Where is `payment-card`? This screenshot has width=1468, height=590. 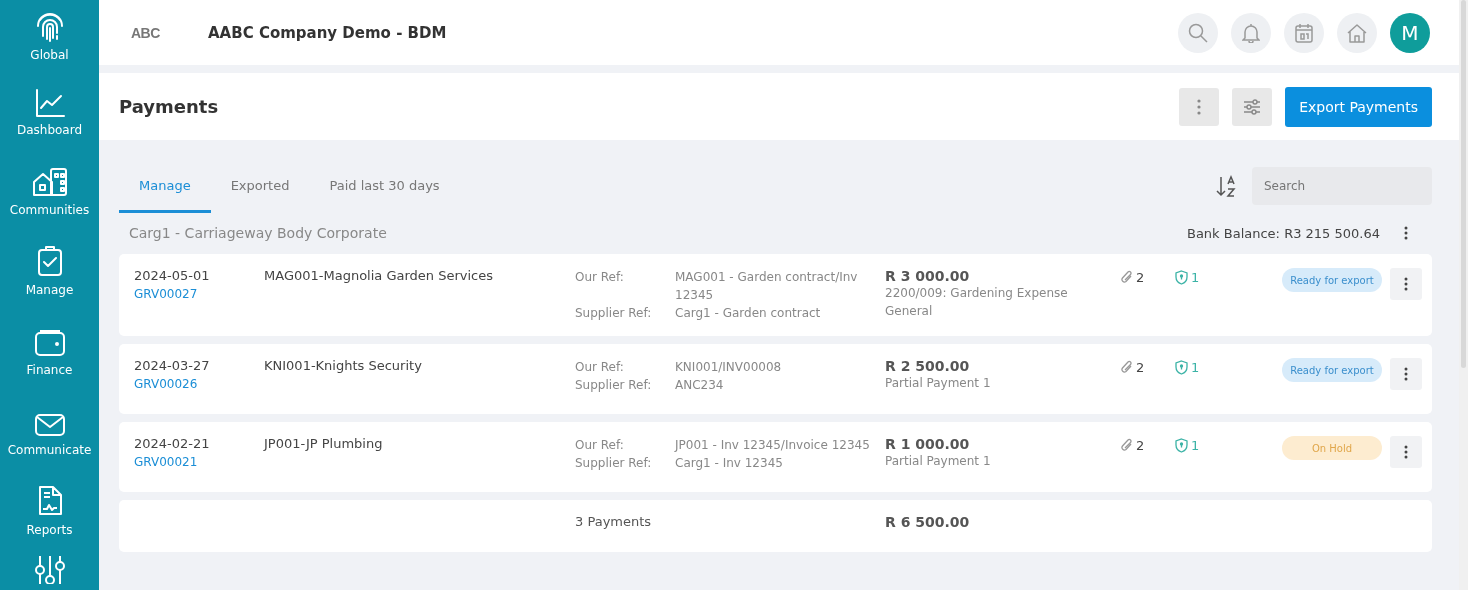
payment-card is located at coordinates (775, 295).